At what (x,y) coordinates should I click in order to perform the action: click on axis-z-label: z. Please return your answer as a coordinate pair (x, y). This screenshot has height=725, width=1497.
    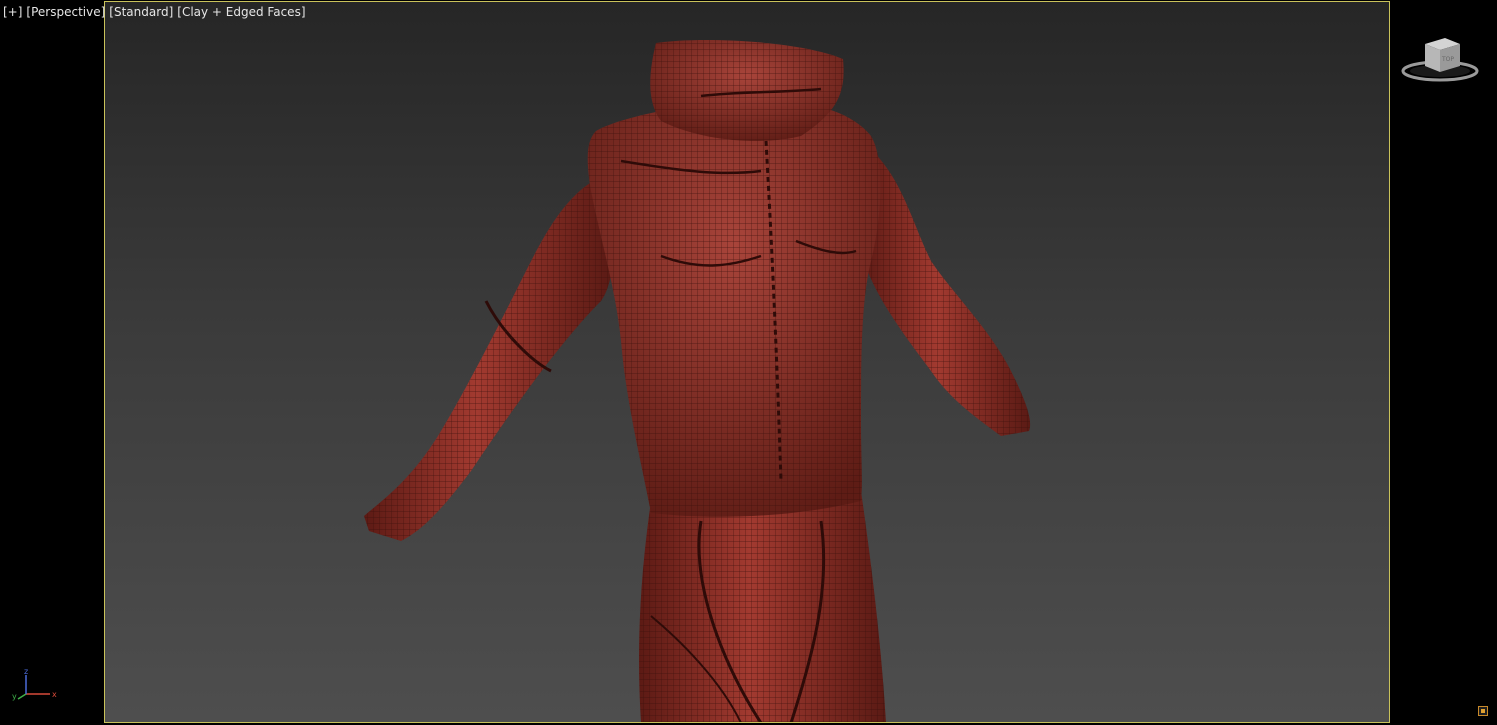
    Looking at the image, I should click on (26, 672).